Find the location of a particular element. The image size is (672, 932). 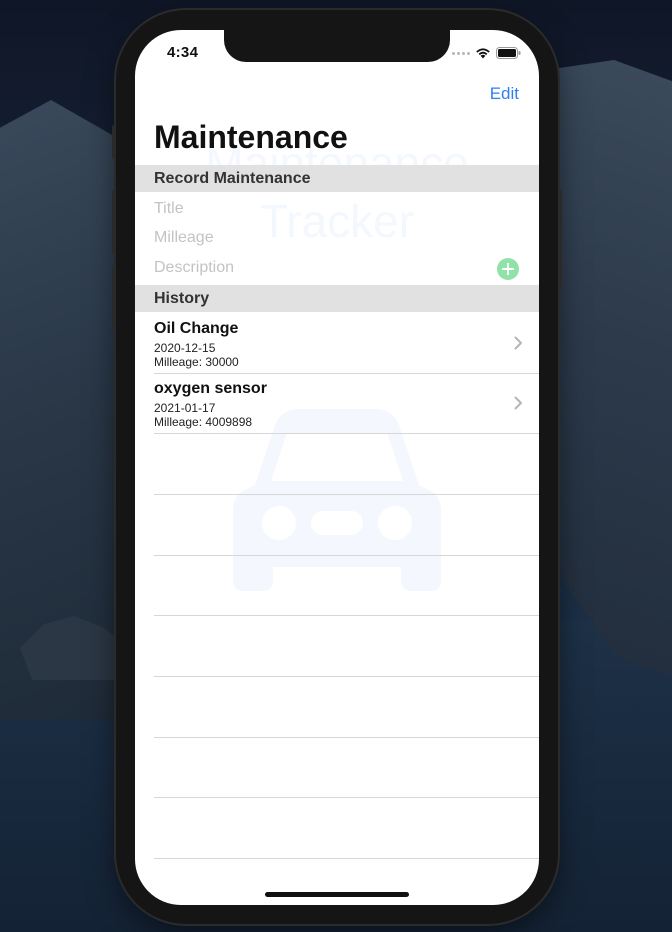

status-icons is located at coordinates (486, 53).